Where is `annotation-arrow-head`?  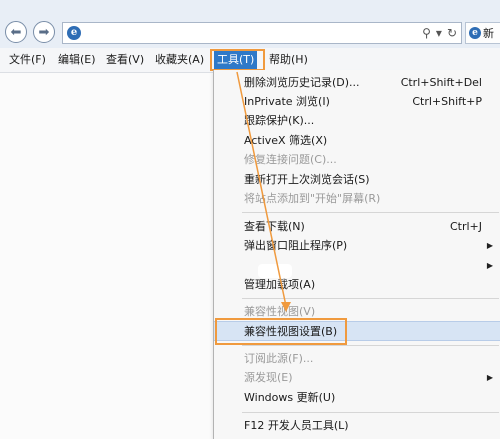
annotation-arrow-head is located at coordinates (286, 307).